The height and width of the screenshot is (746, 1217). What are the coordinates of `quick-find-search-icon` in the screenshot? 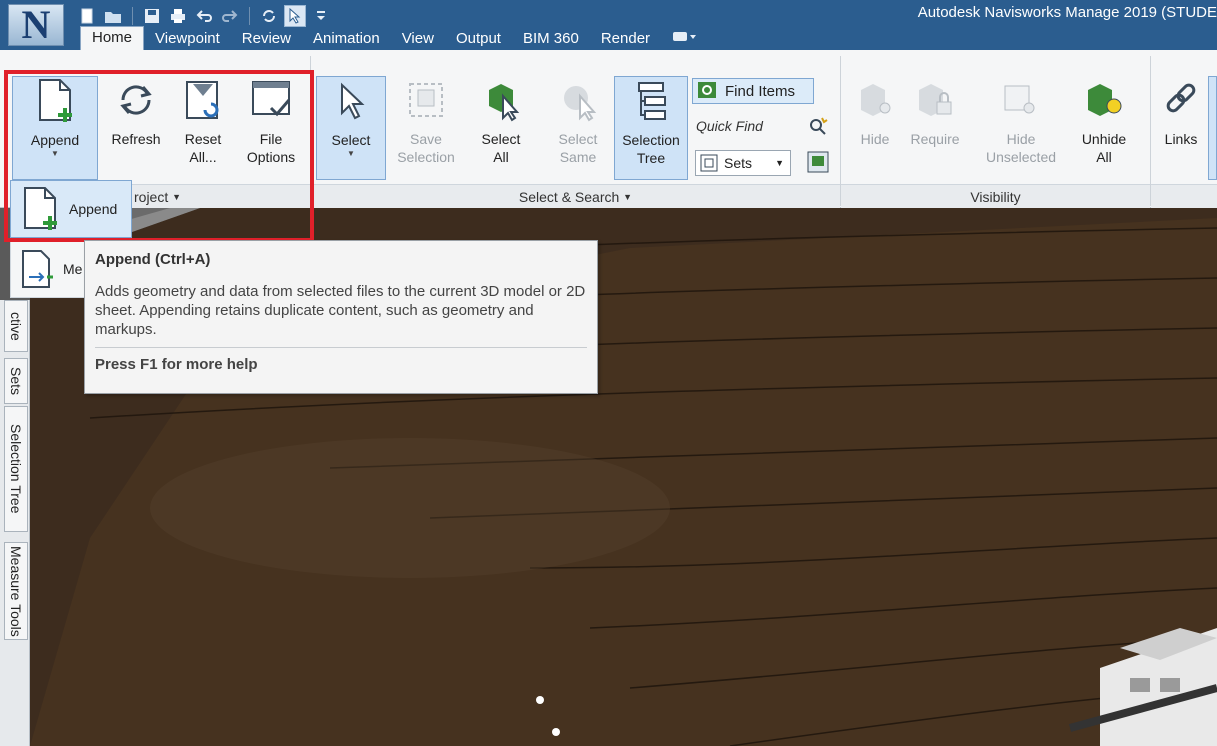 It's located at (818, 127).